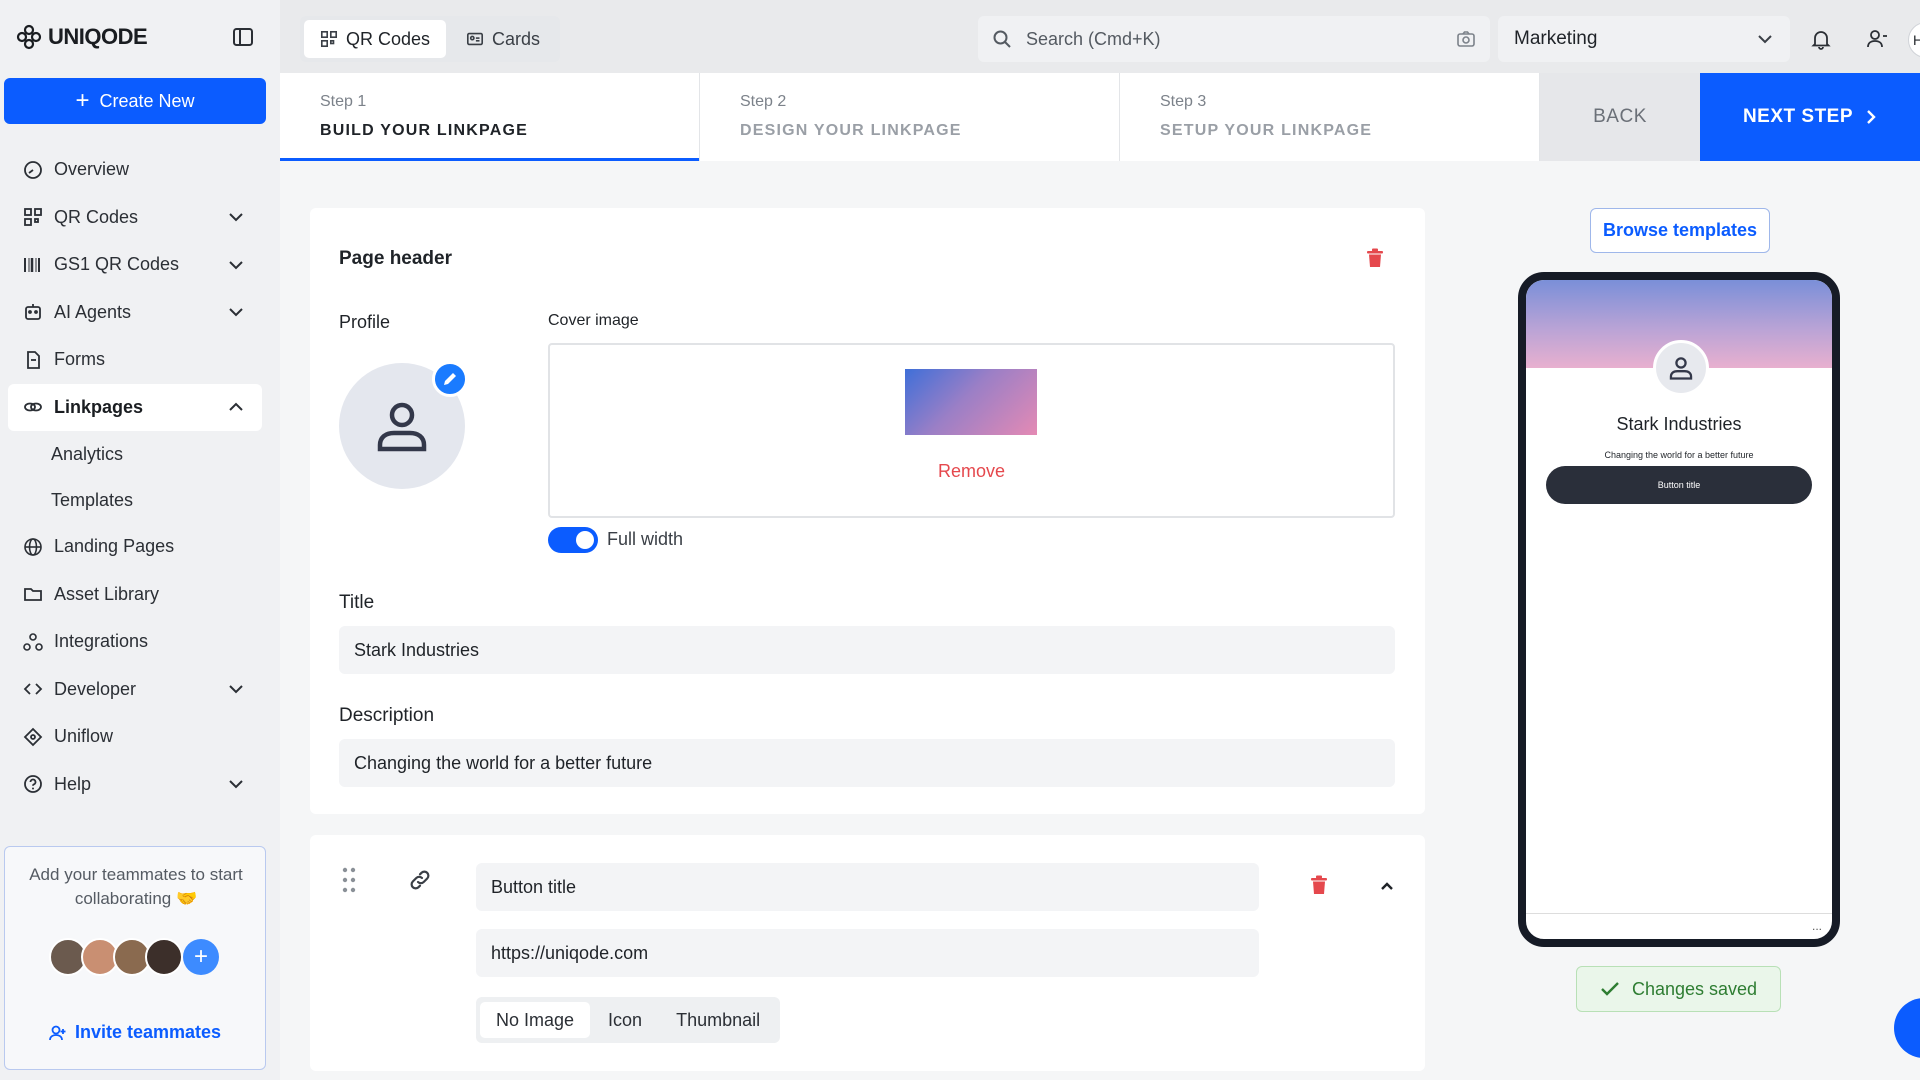 This screenshot has width=1920, height=1080. I want to click on workspace-select: Marketing, so click(1644, 39).